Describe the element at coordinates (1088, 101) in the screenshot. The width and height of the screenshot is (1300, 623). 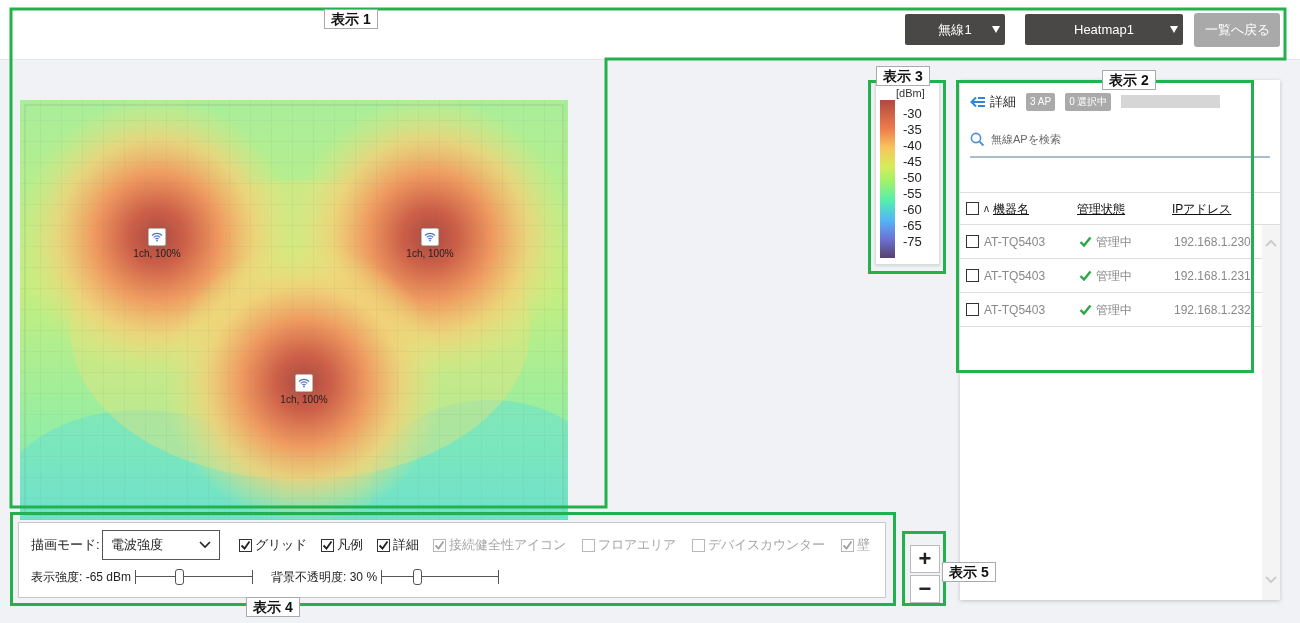
I see `count-badge: 0 選択中` at that location.